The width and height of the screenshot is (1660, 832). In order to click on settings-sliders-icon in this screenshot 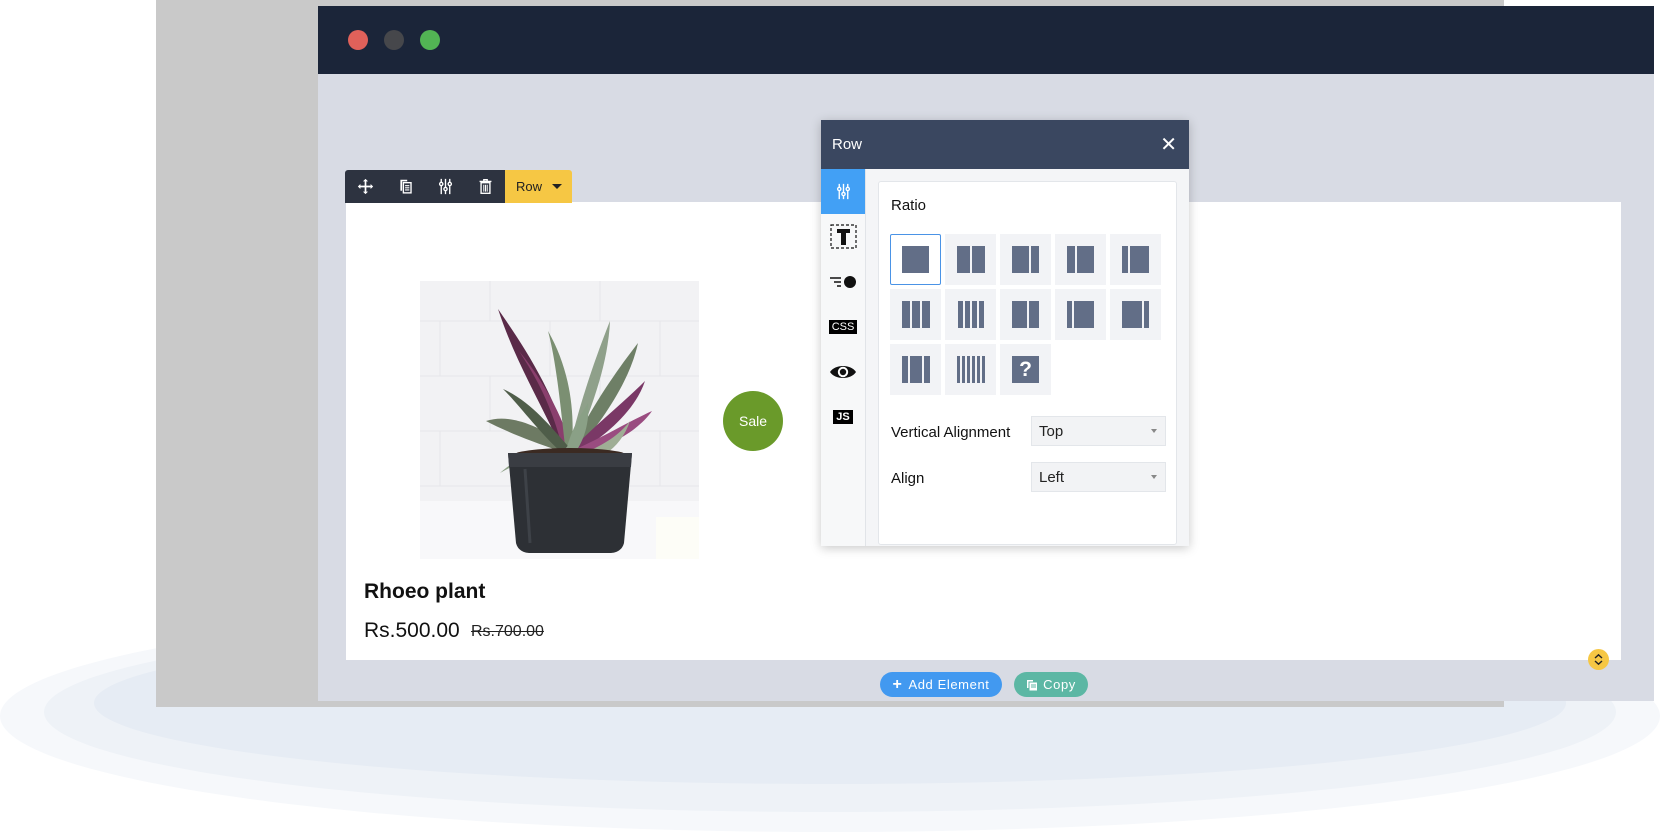, I will do `click(843, 191)`.